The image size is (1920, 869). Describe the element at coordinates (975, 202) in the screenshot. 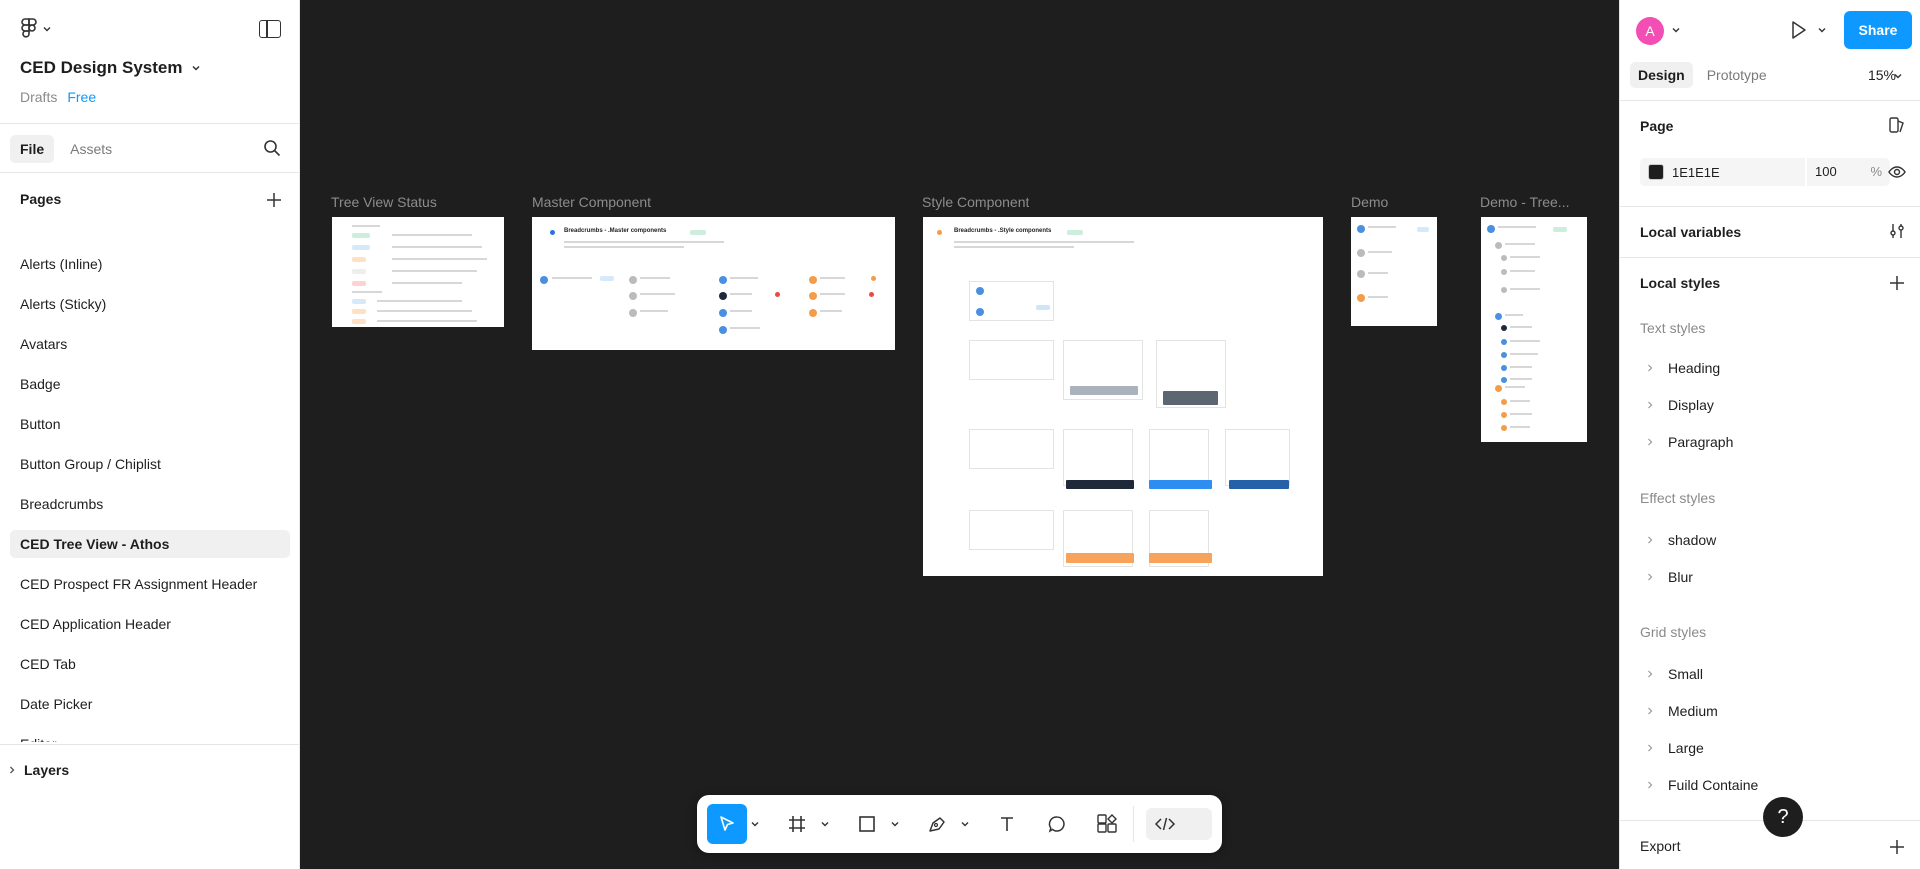

I see `frame-label-style-component: Style Component` at that location.